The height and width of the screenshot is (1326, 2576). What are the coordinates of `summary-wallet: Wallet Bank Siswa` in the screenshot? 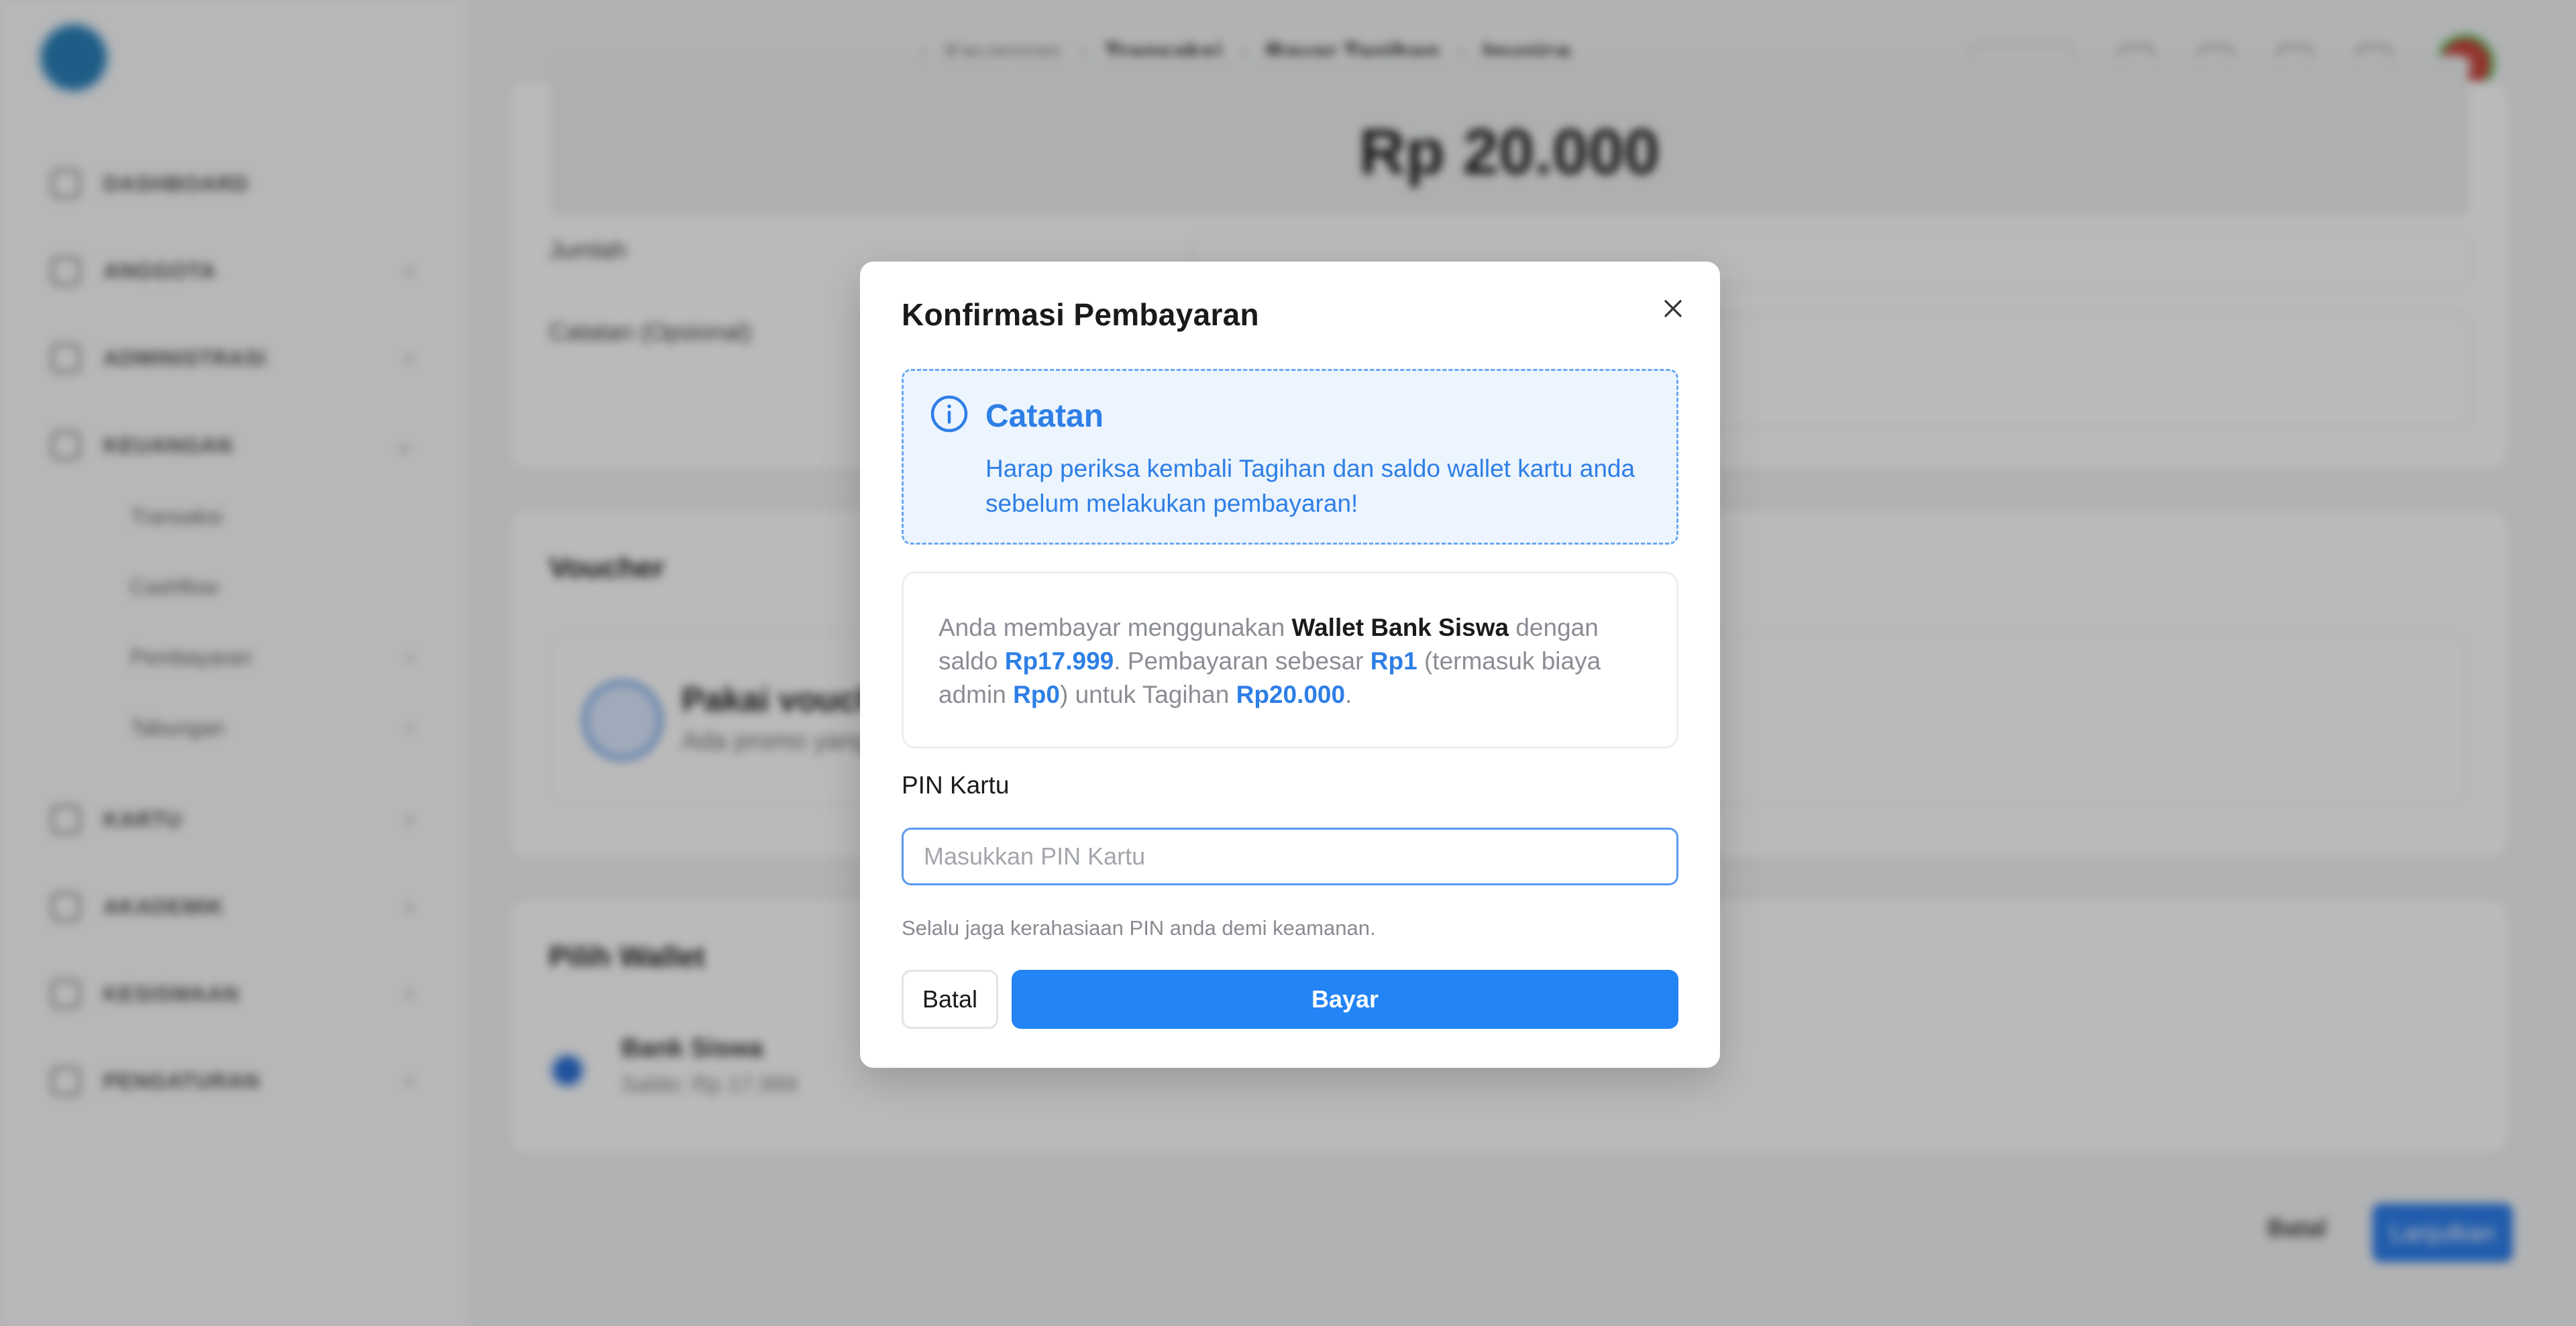 It's located at (1400, 628).